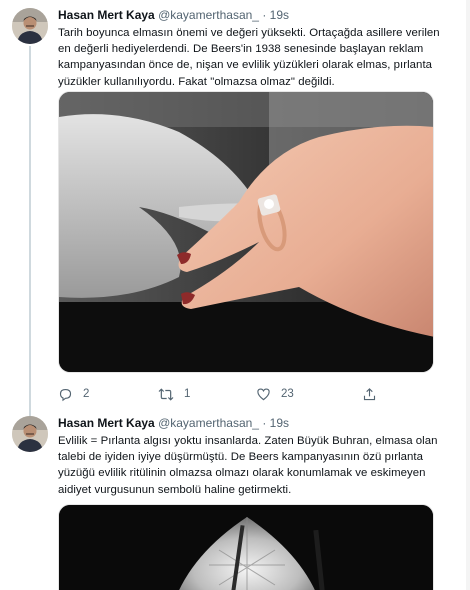 This screenshot has height=590, width=470. I want to click on share-icon, so click(369, 393).